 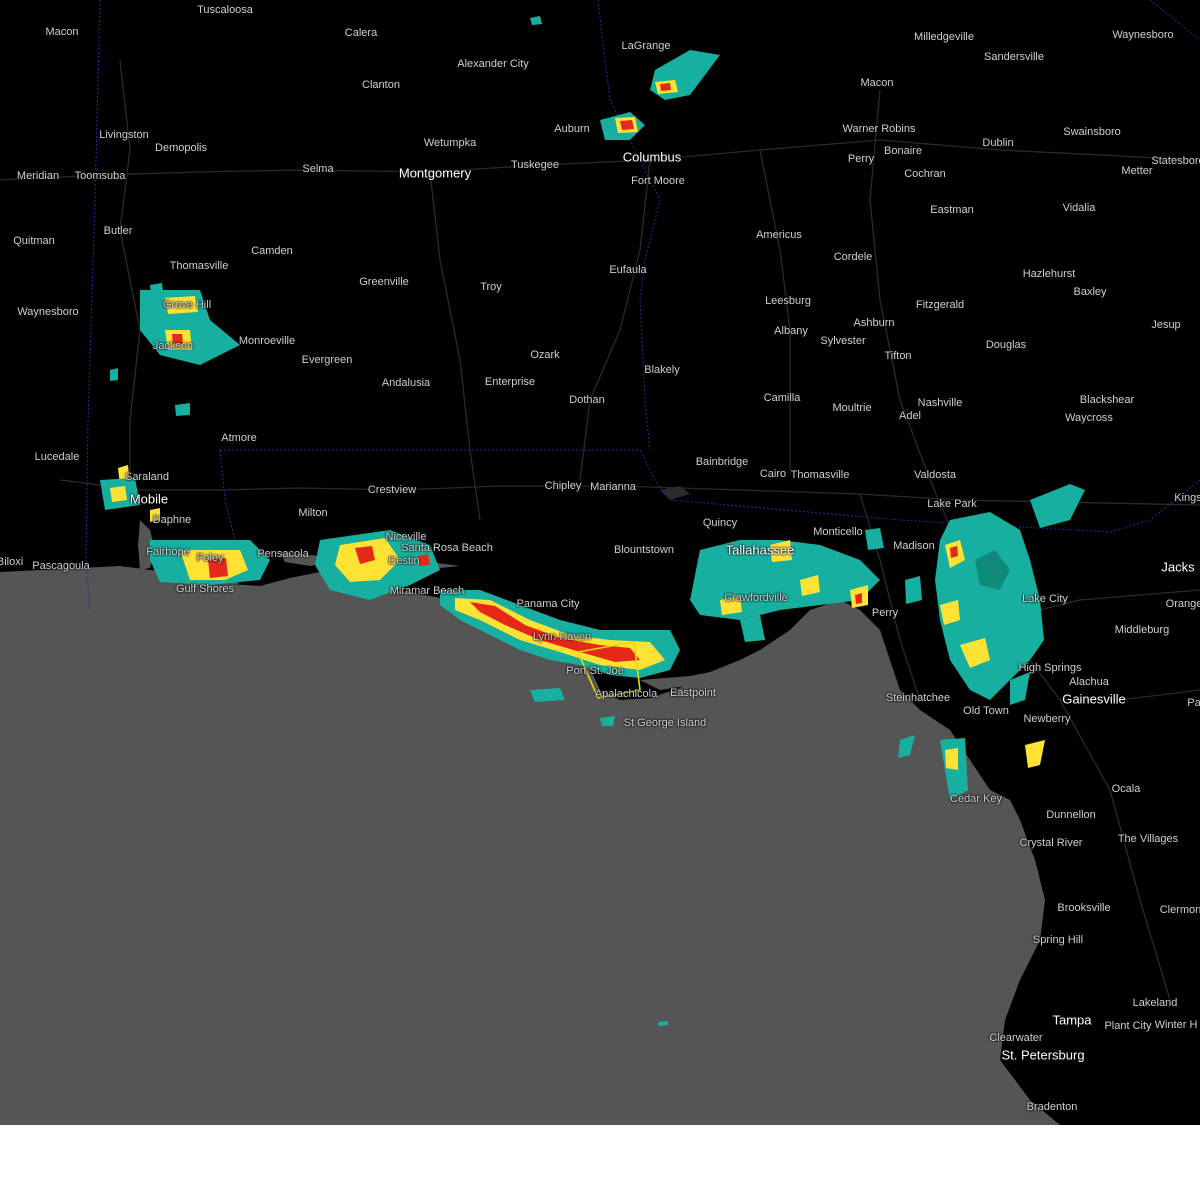 What do you see at coordinates (903, 151) in the screenshot?
I see `city-label: Bonaire` at bounding box center [903, 151].